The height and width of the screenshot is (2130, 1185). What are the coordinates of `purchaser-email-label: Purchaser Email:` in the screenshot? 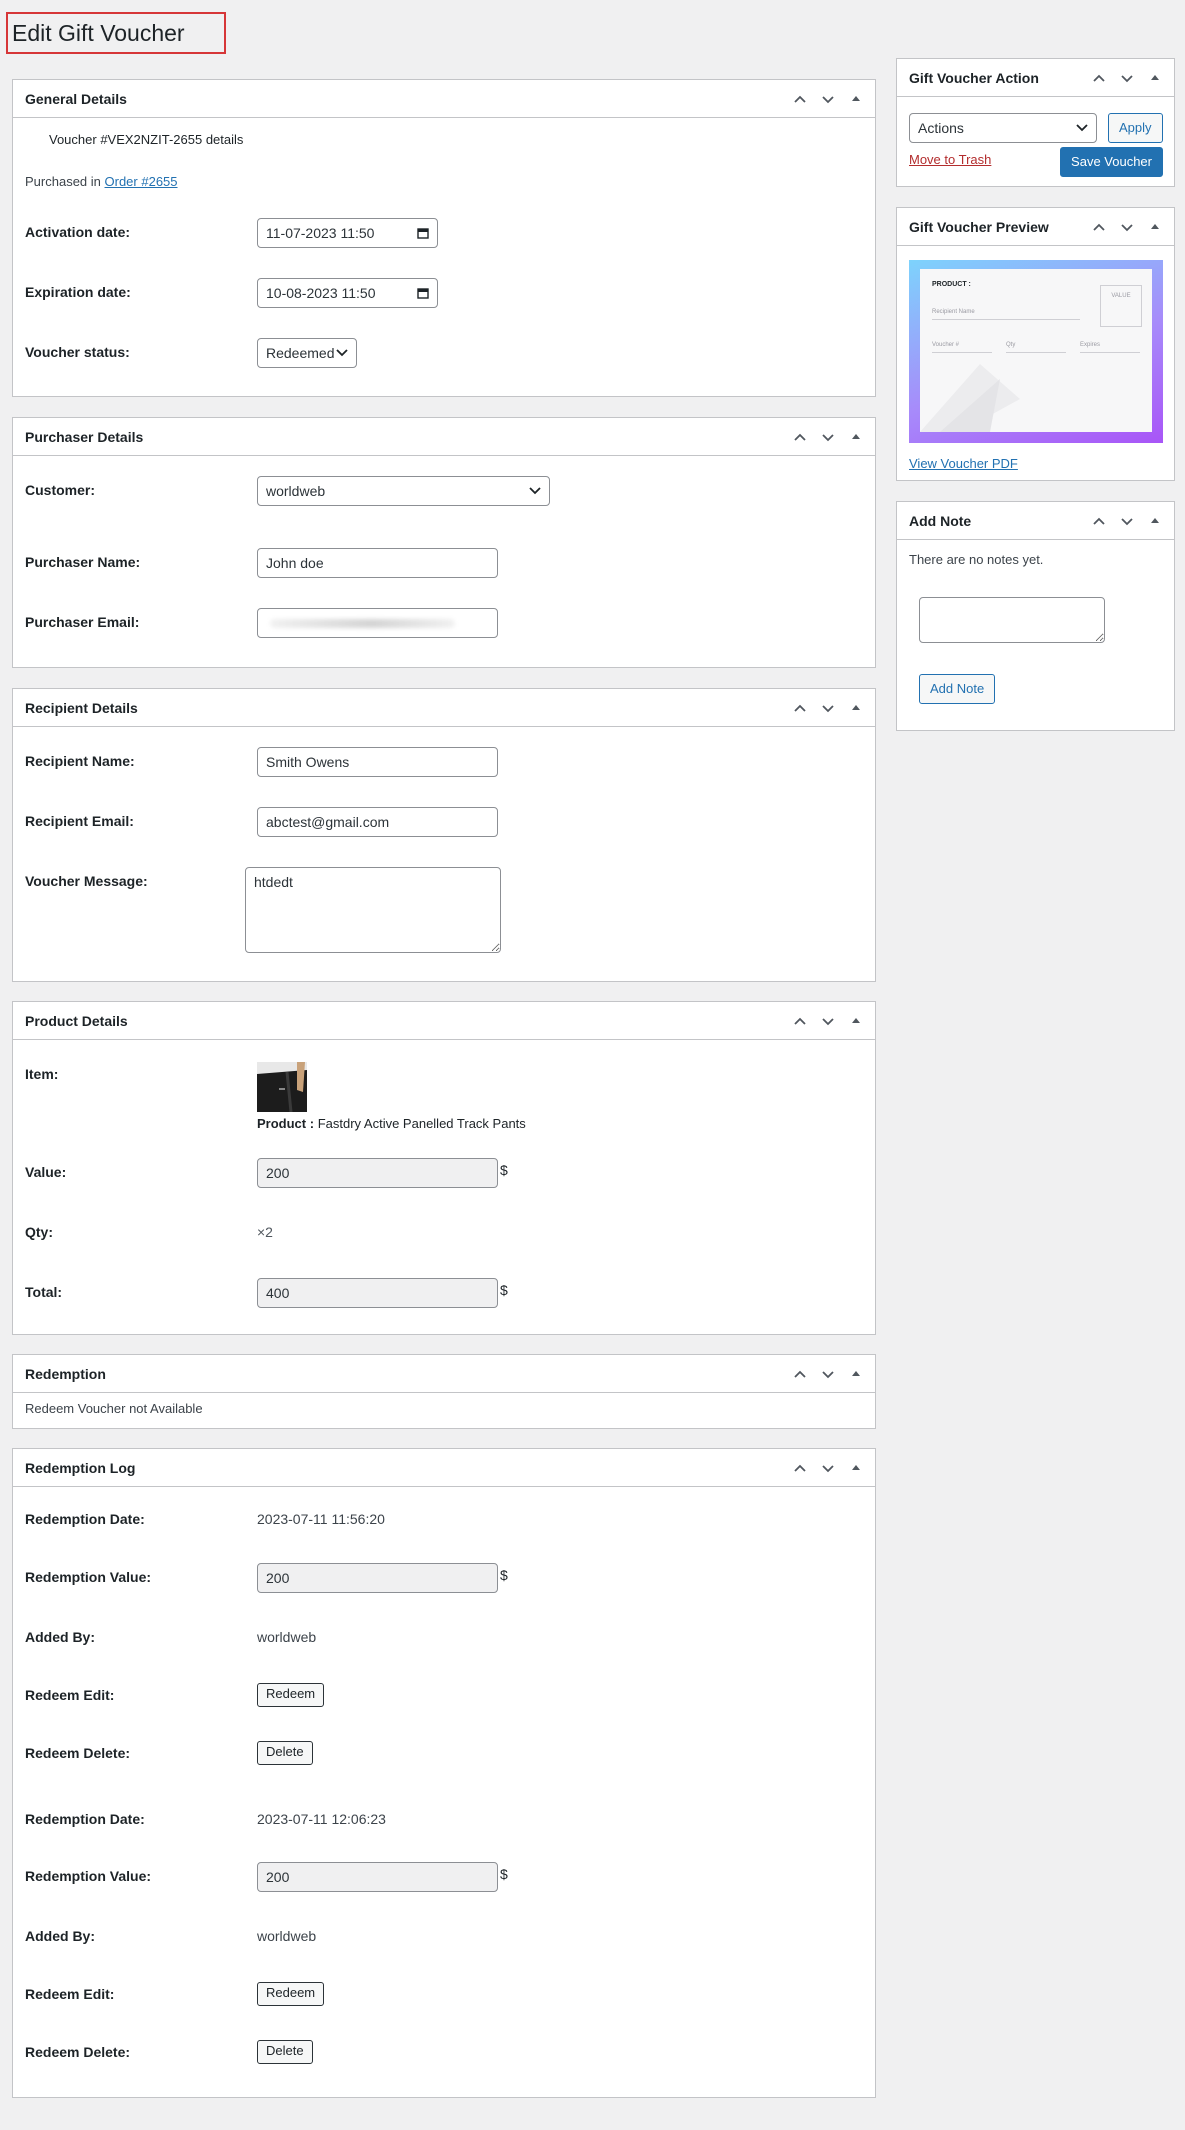 It's located at (82, 622).